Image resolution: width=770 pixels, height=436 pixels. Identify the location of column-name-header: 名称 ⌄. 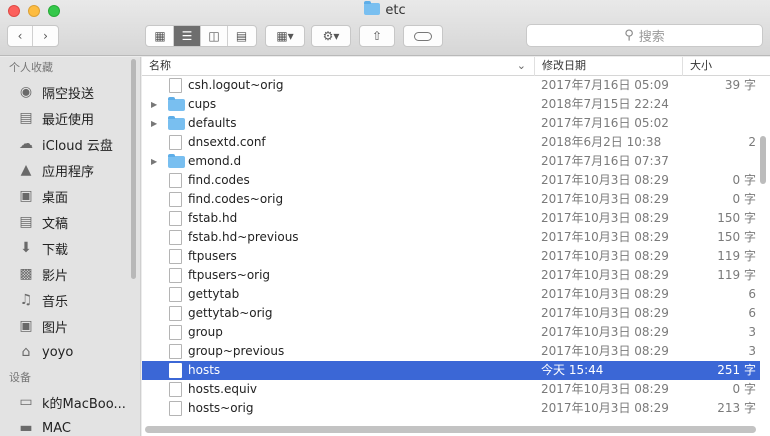
(338, 66).